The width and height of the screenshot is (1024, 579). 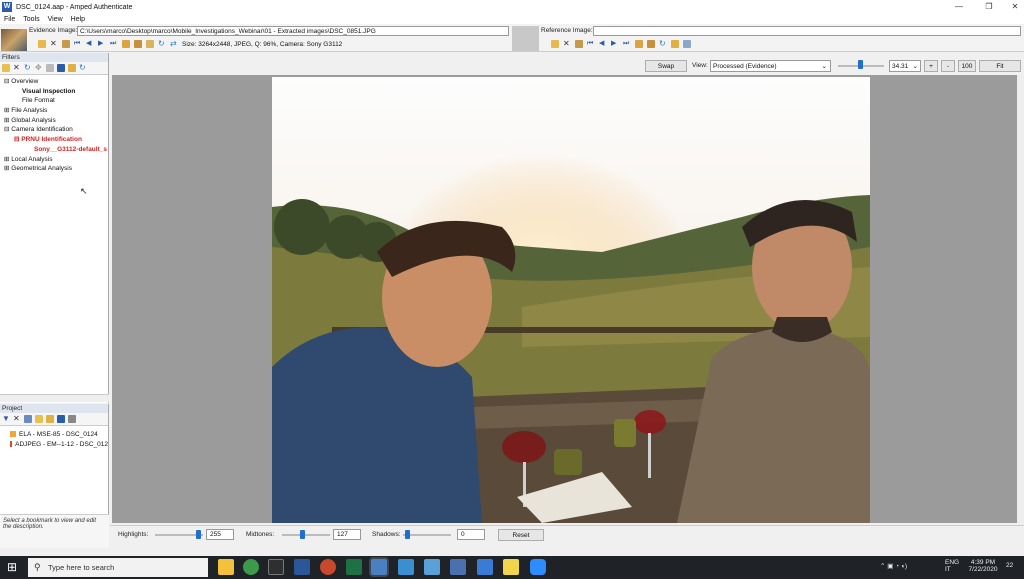 I want to click on zoom-out-button: -, so click(x=948, y=66).